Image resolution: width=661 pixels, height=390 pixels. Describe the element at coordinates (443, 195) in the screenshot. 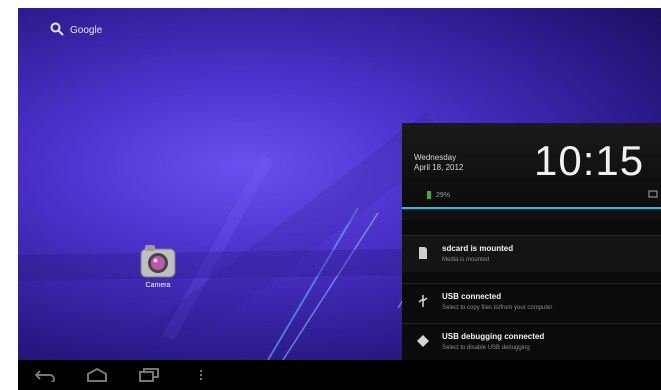

I see `battery-percent: 29%` at that location.